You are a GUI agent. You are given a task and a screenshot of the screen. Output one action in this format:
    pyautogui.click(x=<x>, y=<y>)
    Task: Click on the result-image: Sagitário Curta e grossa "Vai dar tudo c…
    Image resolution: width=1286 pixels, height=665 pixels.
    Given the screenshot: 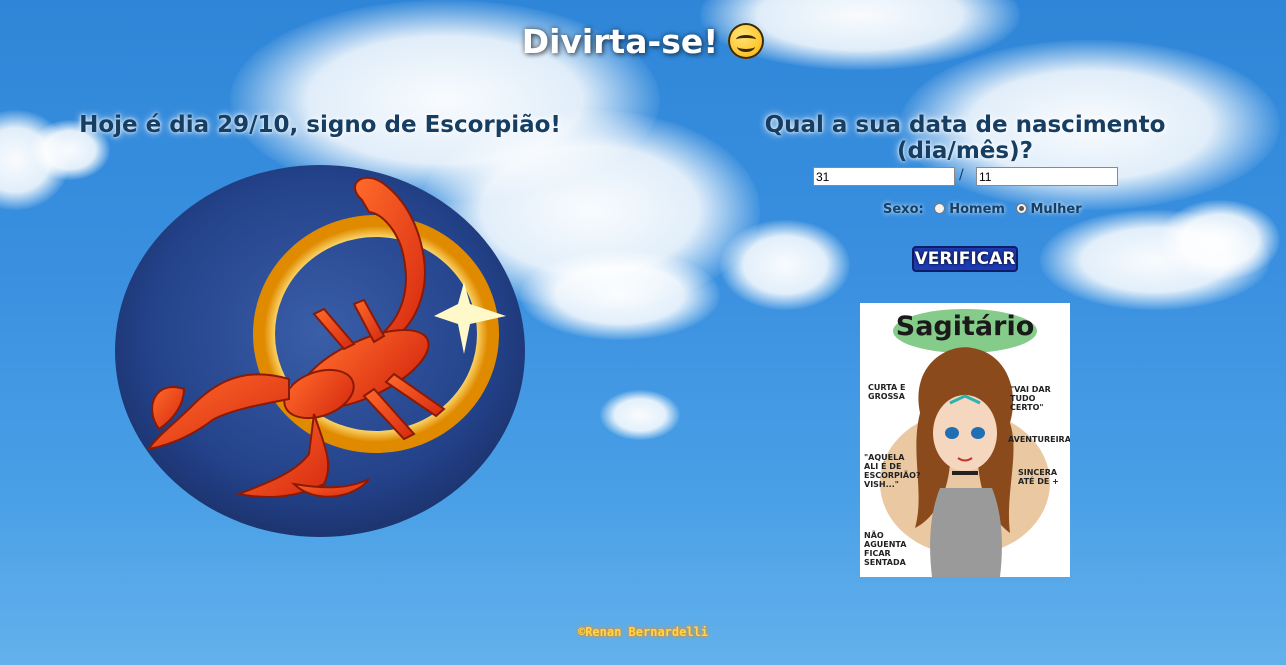 What is the action you would take?
    pyautogui.click(x=965, y=440)
    